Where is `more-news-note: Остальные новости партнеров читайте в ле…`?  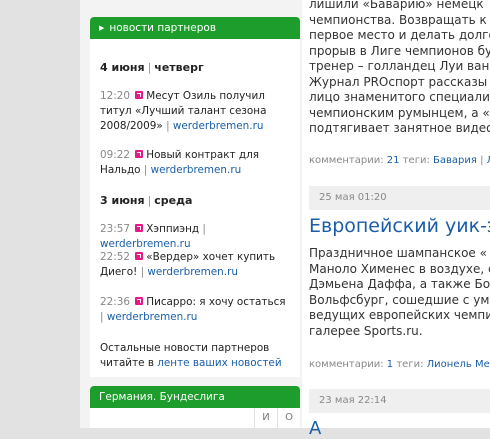 more-news-note: Остальные новости партнеров читайте в ле… is located at coordinates (191, 355).